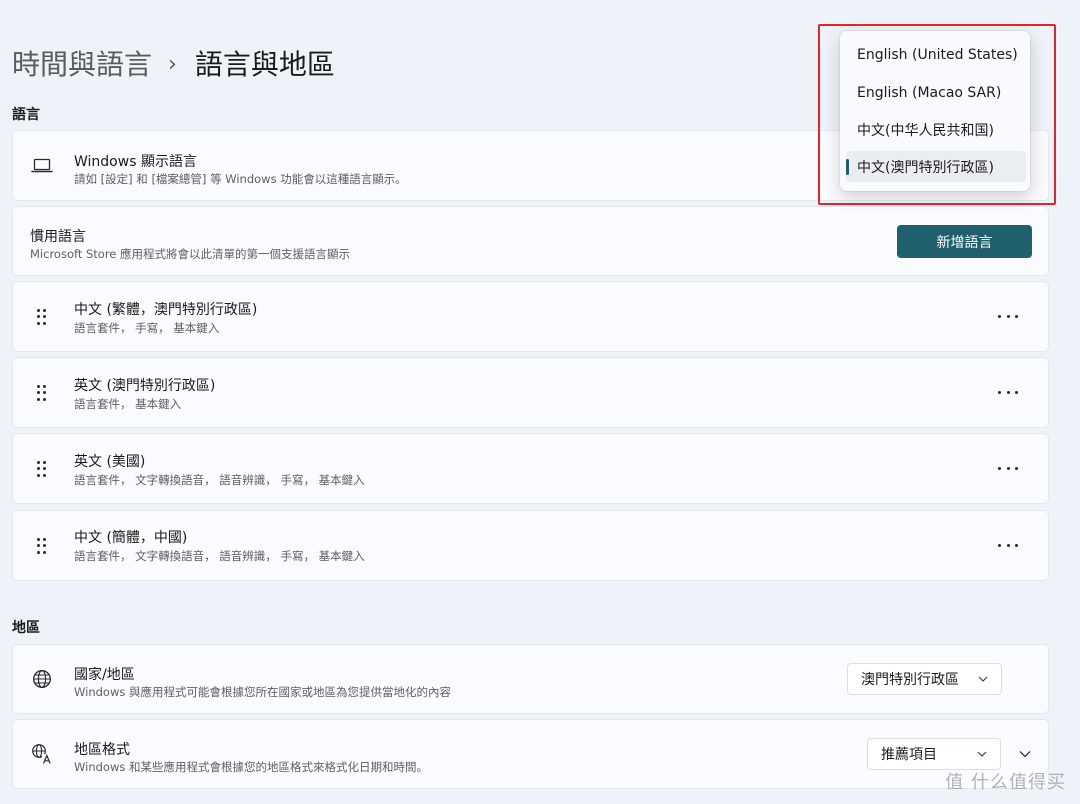 Image resolution: width=1080 pixels, height=804 pixels. Describe the element at coordinates (135, 162) in the screenshot. I see `display-language-title: Windows 顯示語言` at that location.